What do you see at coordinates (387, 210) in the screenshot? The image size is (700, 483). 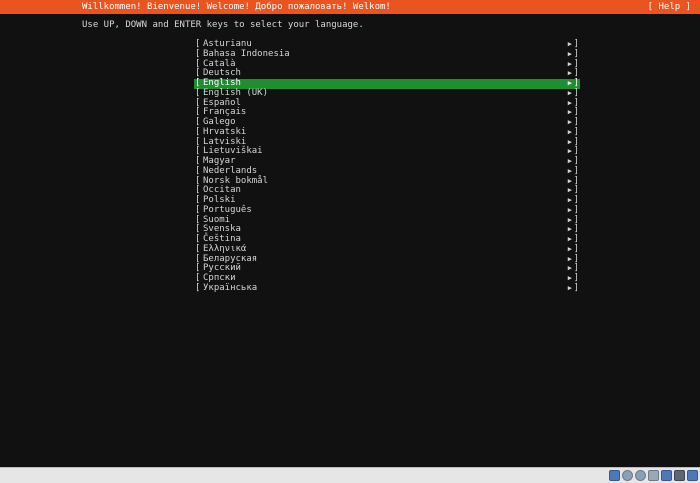 I see `language-item: [Português ▶]` at bounding box center [387, 210].